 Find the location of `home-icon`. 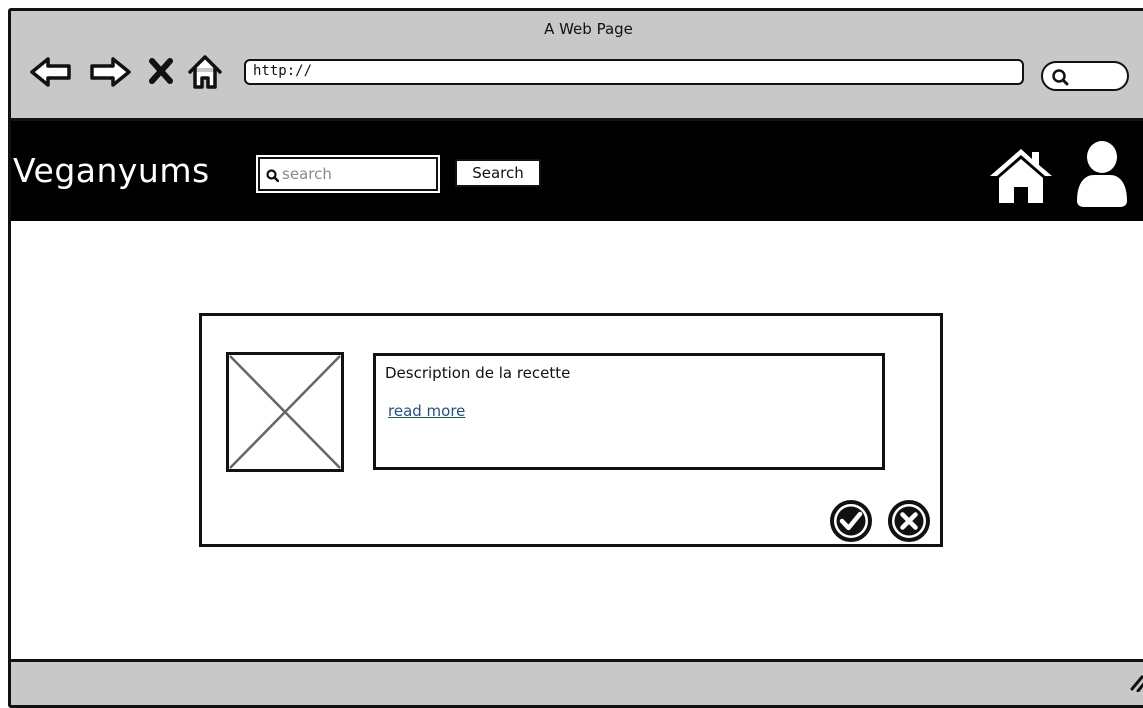

home-icon is located at coordinates (1021, 177).